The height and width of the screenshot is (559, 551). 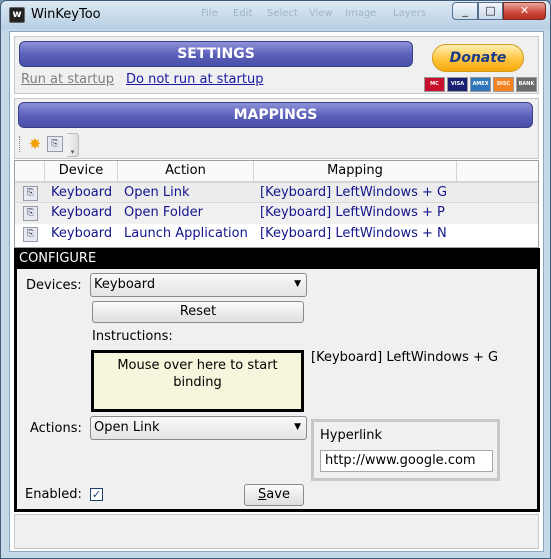 I want to click on window-title: WinKeyToo, so click(x=66, y=14).